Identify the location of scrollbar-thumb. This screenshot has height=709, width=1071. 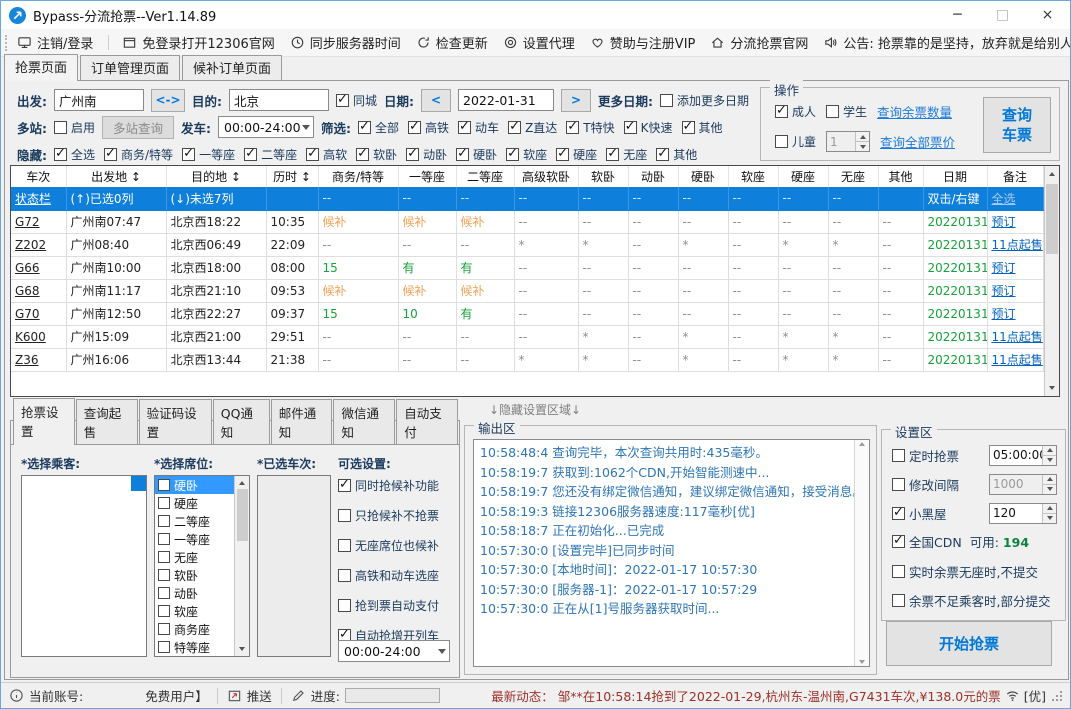
(1051, 219).